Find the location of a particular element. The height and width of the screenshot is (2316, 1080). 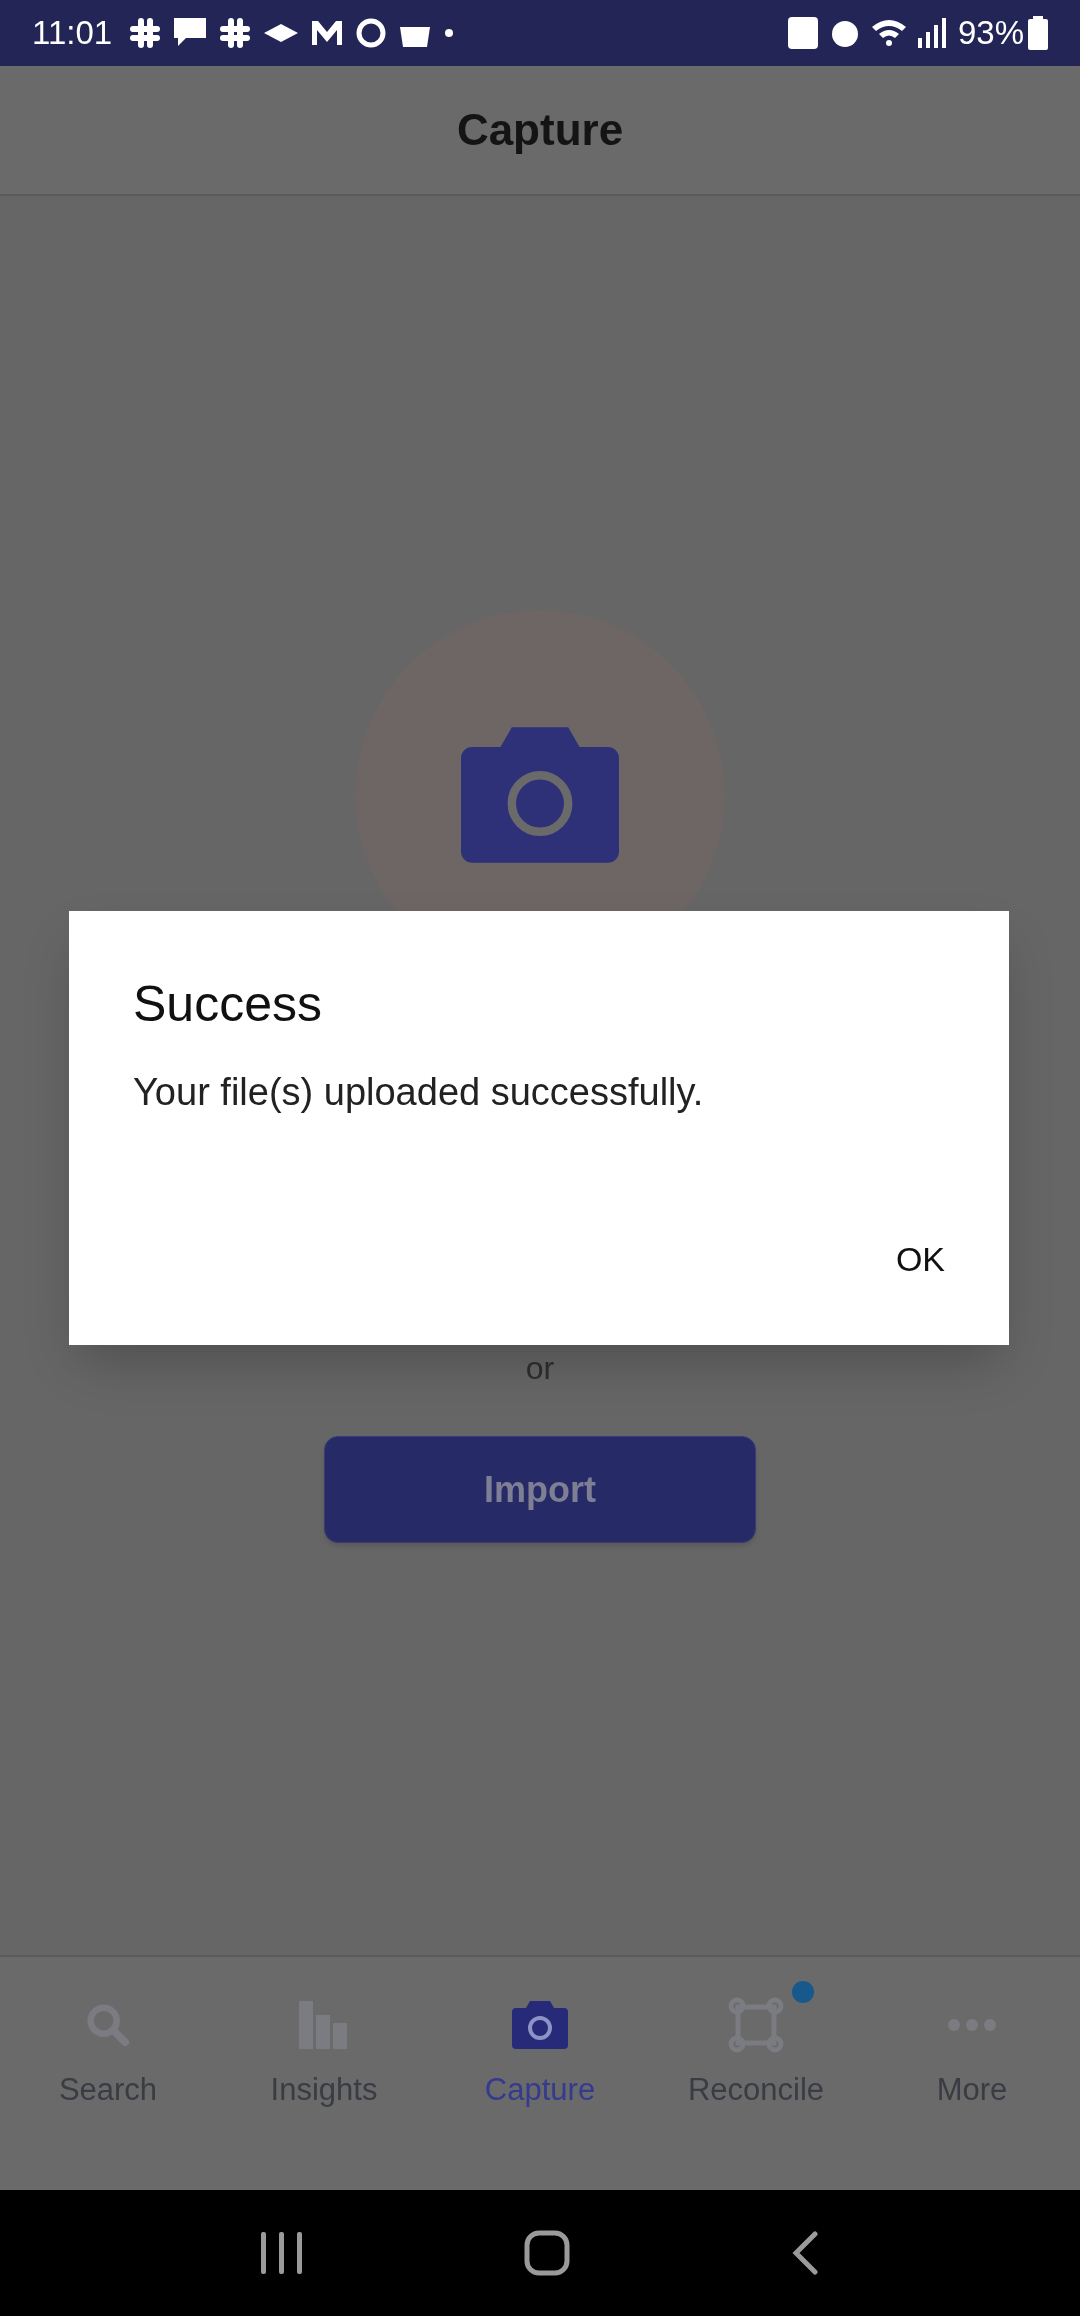

more-icon is located at coordinates (972, 2025).